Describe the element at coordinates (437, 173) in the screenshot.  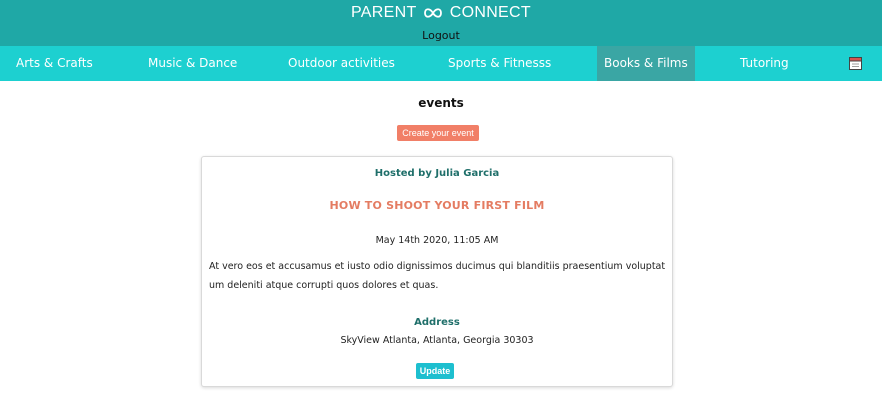
I see `event-host: Hosted by Julia Garcia` at that location.